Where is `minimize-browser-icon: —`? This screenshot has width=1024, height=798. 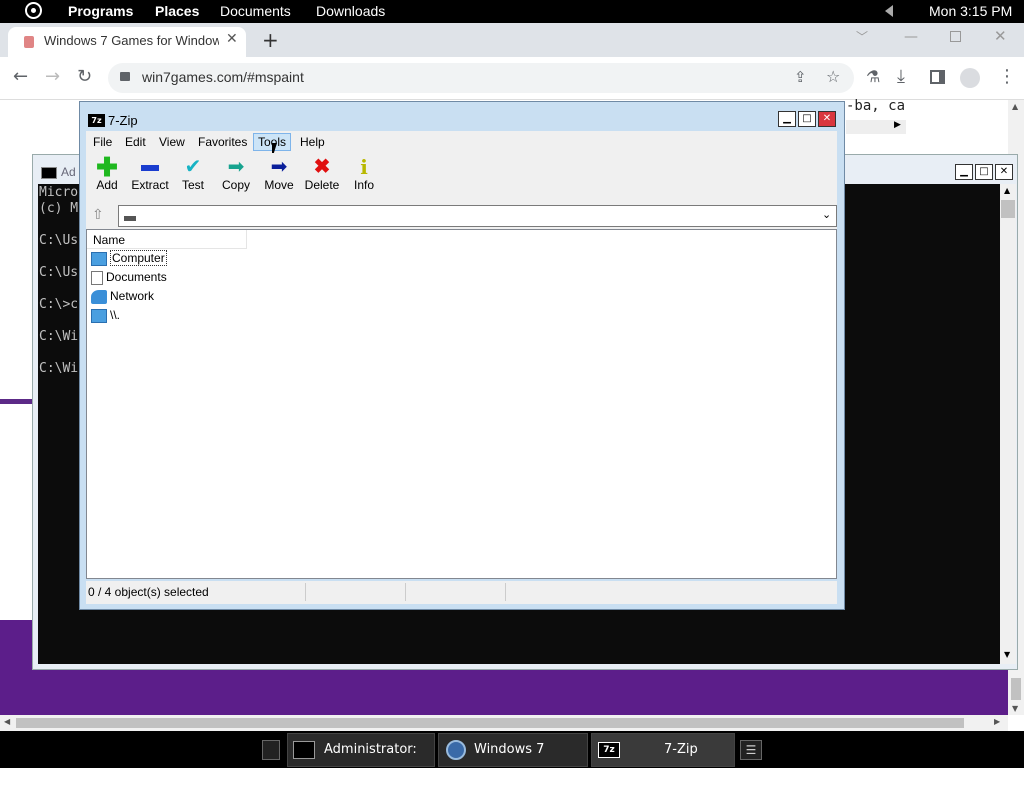
minimize-browser-icon: — is located at coordinates (911, 37).